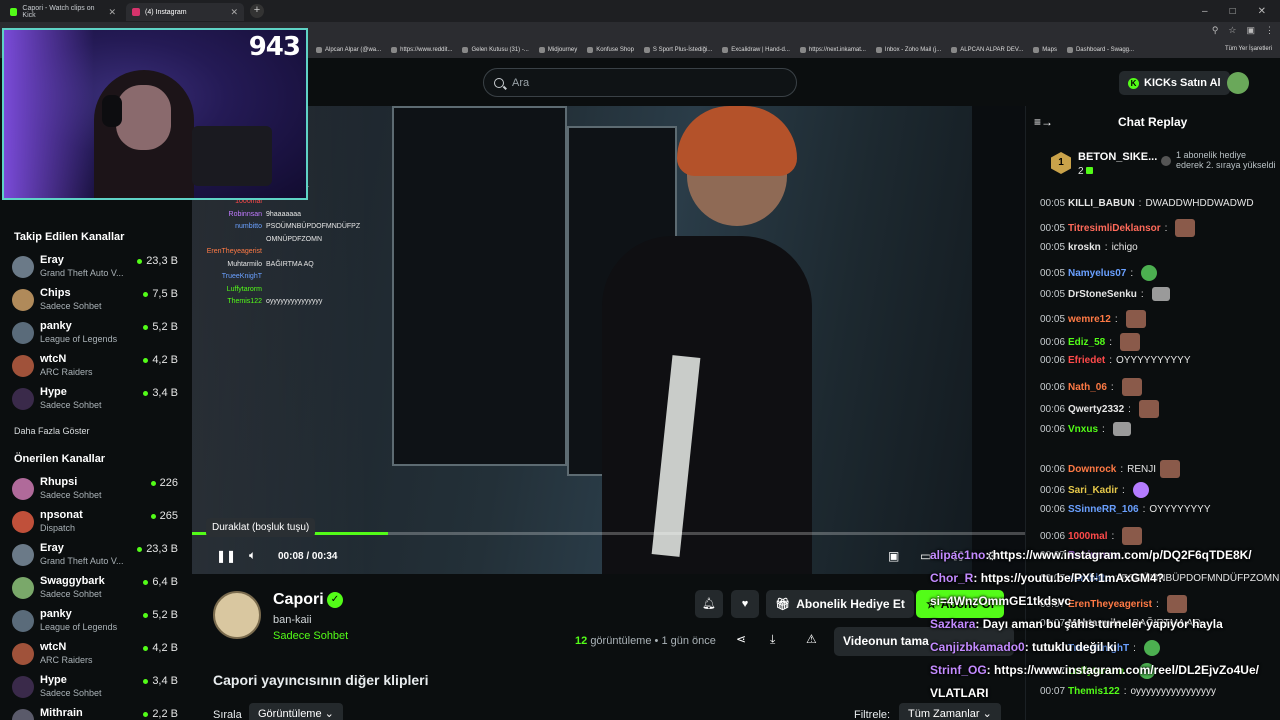 The width and height of the screenshot is (1280, 720). Describe the element at coordinates (298, 600) in the screenshot. I see `channel-name: Capori` at that location.